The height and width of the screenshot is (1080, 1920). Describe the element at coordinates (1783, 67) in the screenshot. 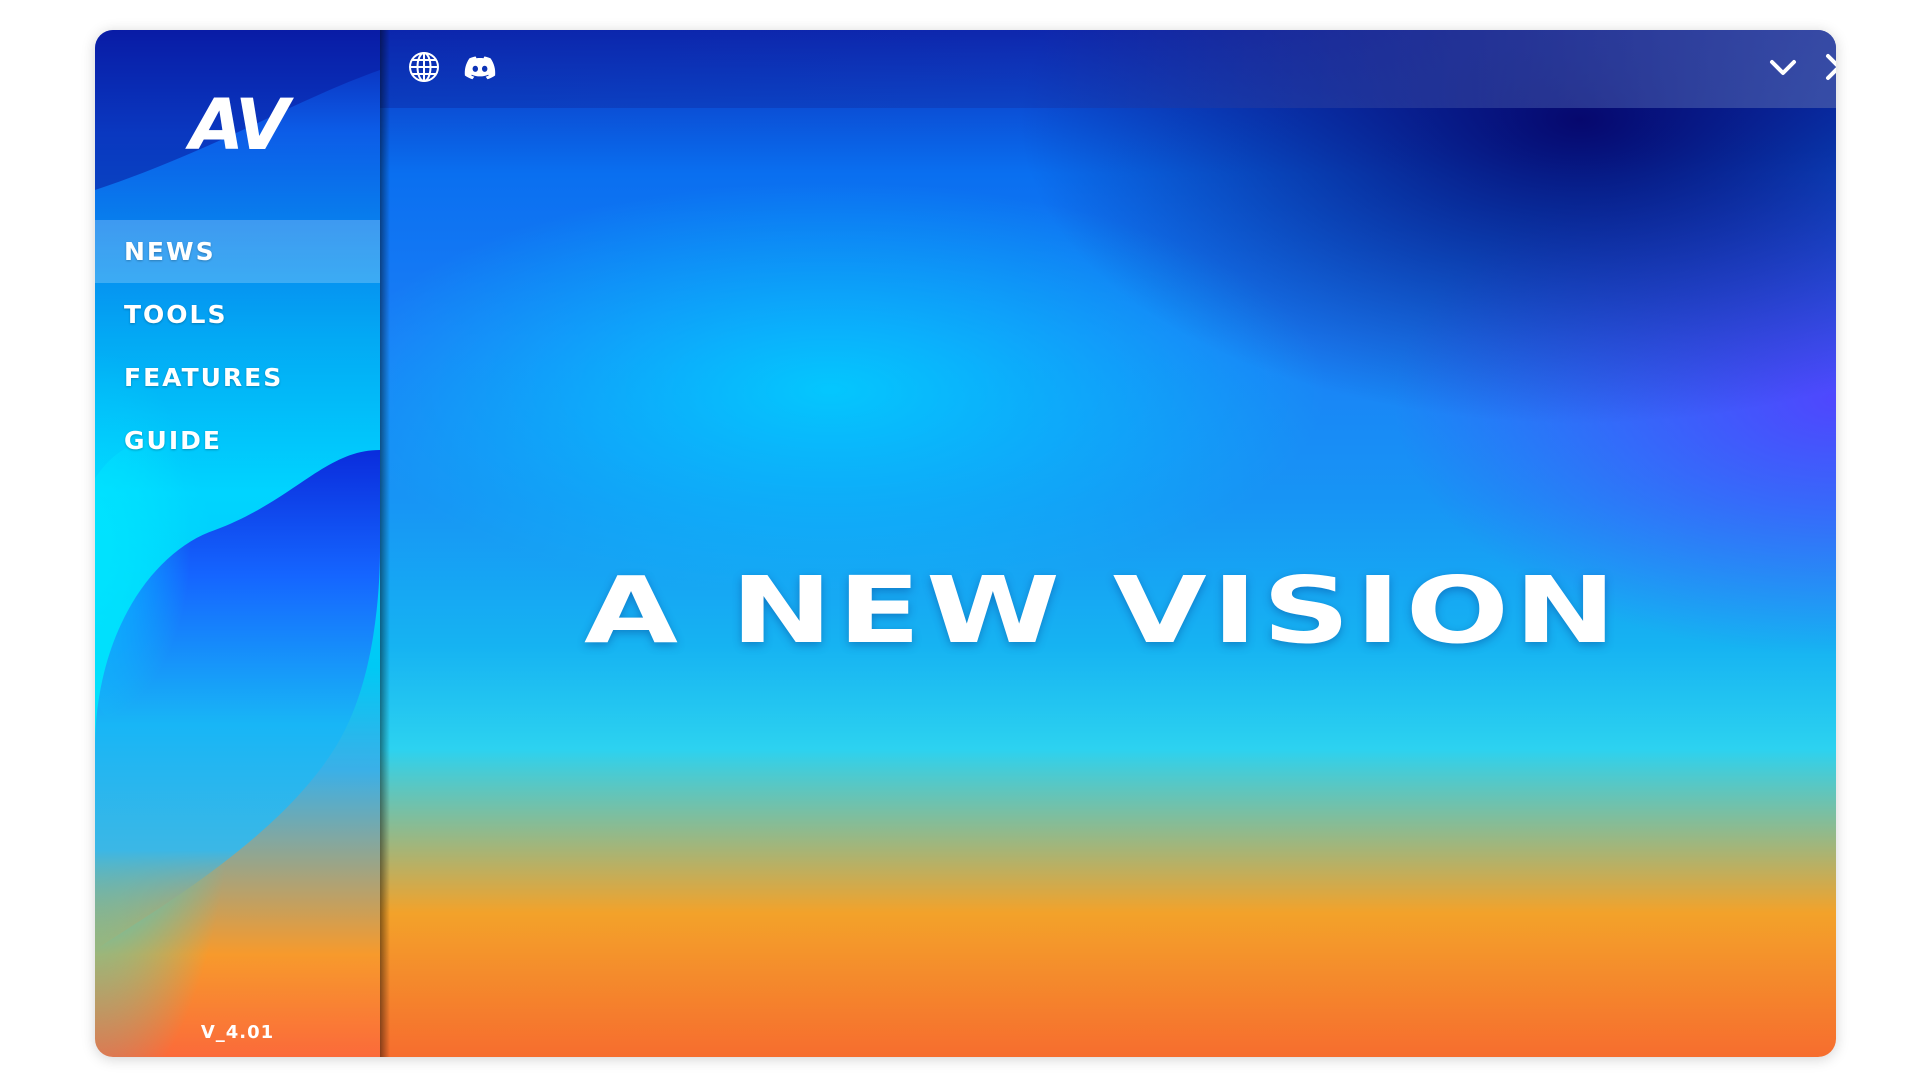

I see `chevron-down-icon` at that location.